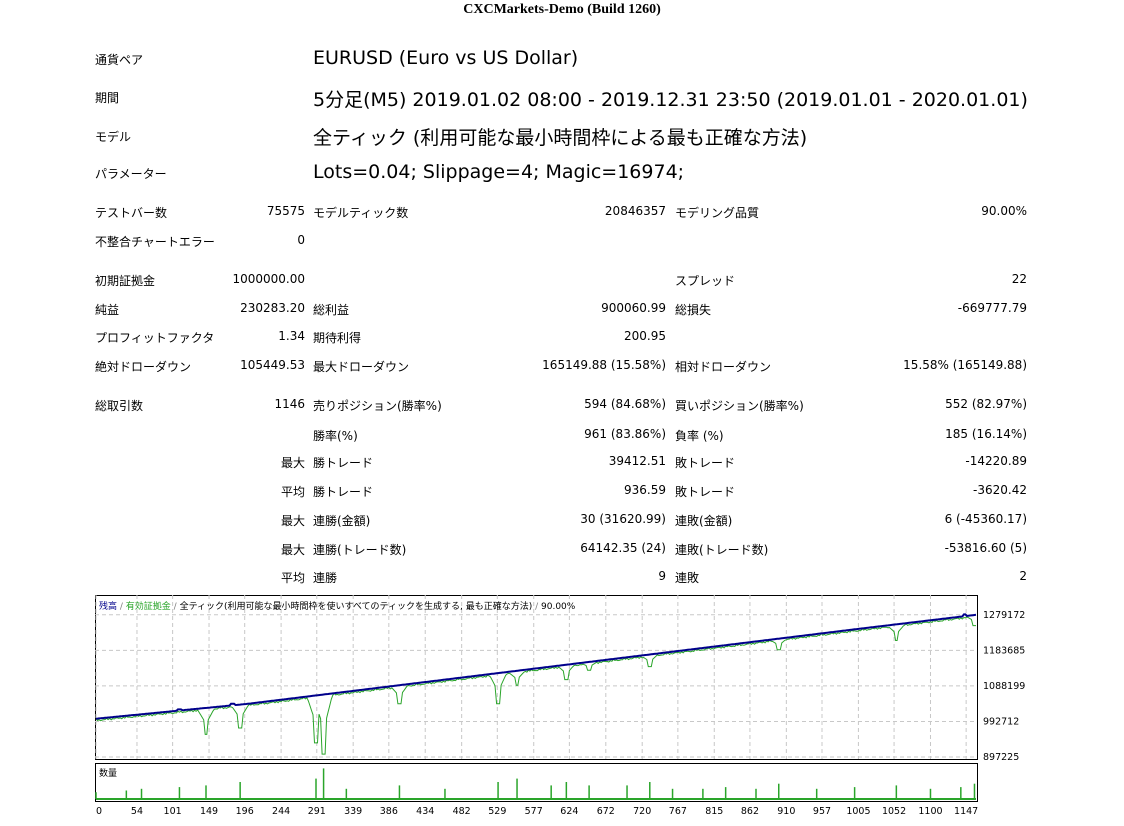 This screenshot has height=826, width=1124. What do you see at coordinates (536, 799) in the screenshot?
I see `volume-base` at bounding box center [536, 799].